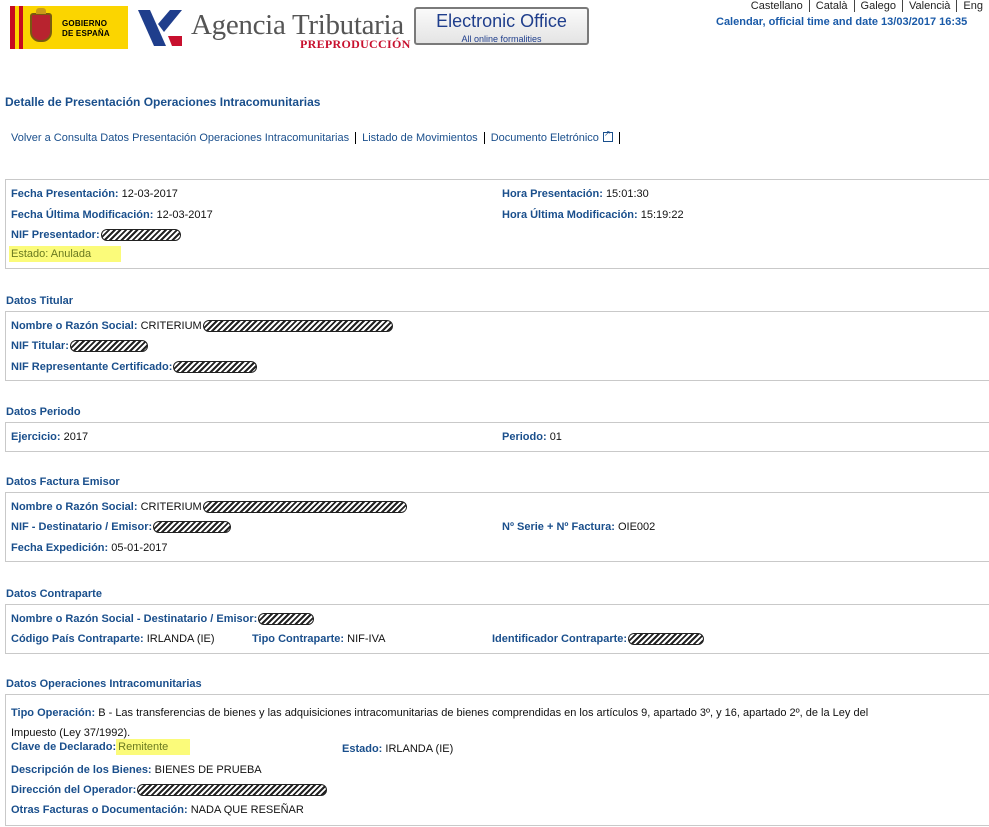 Image resolution: width=989 pixels, height=827 pixels. I want to click on factura-nombre-row: Nombre o Razón Social: CRITERIUM, so click(209, 507).